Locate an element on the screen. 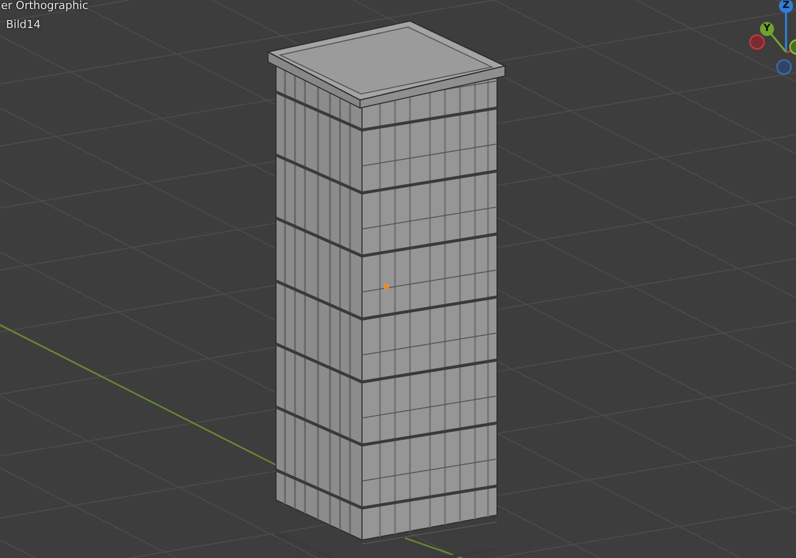 The height and width of the screenshot is (558, 796). axis-label: Z is located at coordinates (786, 6).